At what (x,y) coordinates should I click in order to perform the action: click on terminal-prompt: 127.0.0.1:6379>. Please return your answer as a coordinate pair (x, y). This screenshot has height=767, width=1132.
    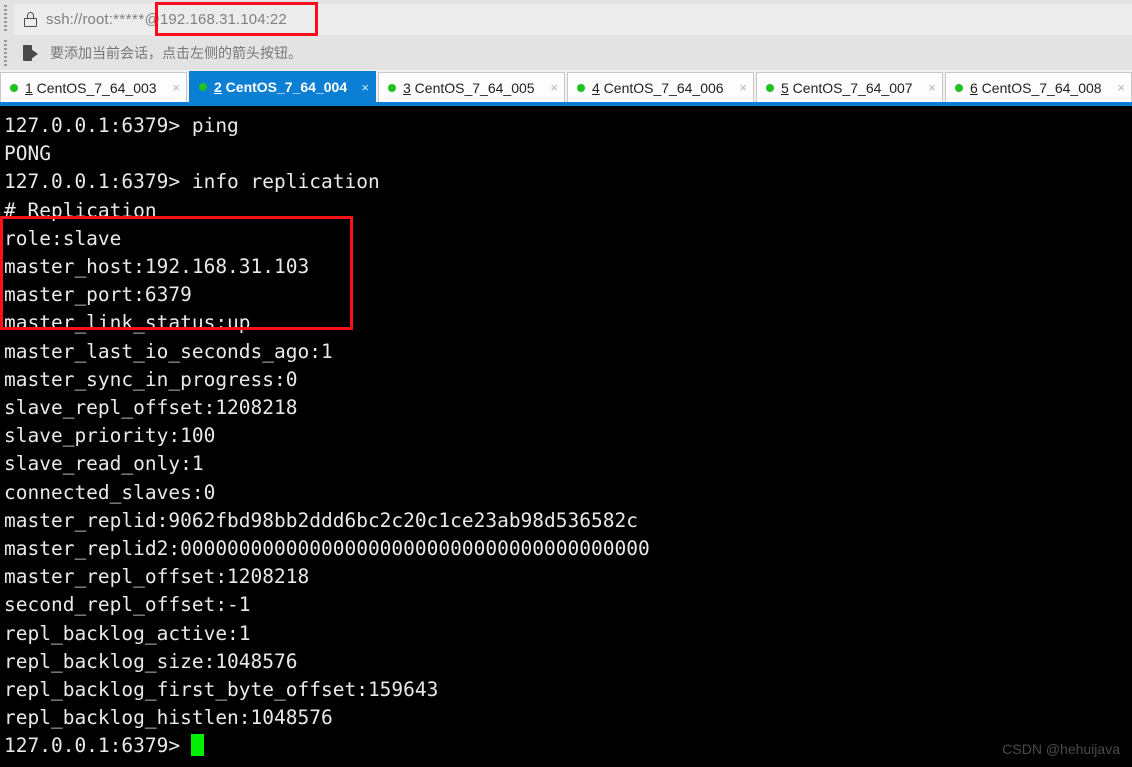
    Looking at the image, I should click on (92, 746).